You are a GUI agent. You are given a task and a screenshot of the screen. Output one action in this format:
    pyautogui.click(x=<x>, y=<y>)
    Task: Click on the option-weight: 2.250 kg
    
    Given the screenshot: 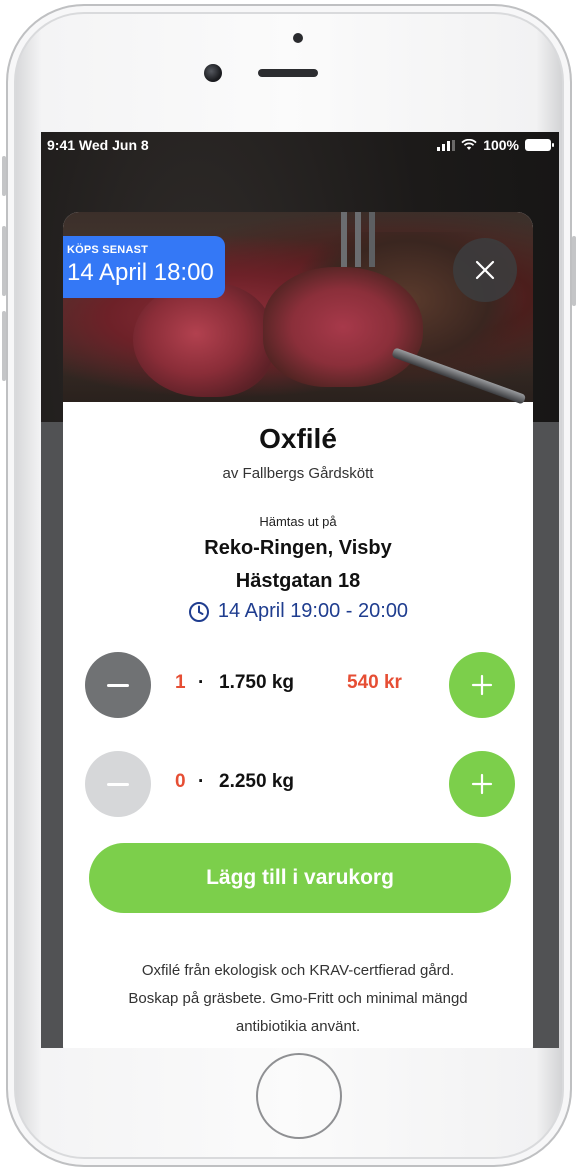 What is the action you would take?
    pyautogui.click(x=256, y=781)
    